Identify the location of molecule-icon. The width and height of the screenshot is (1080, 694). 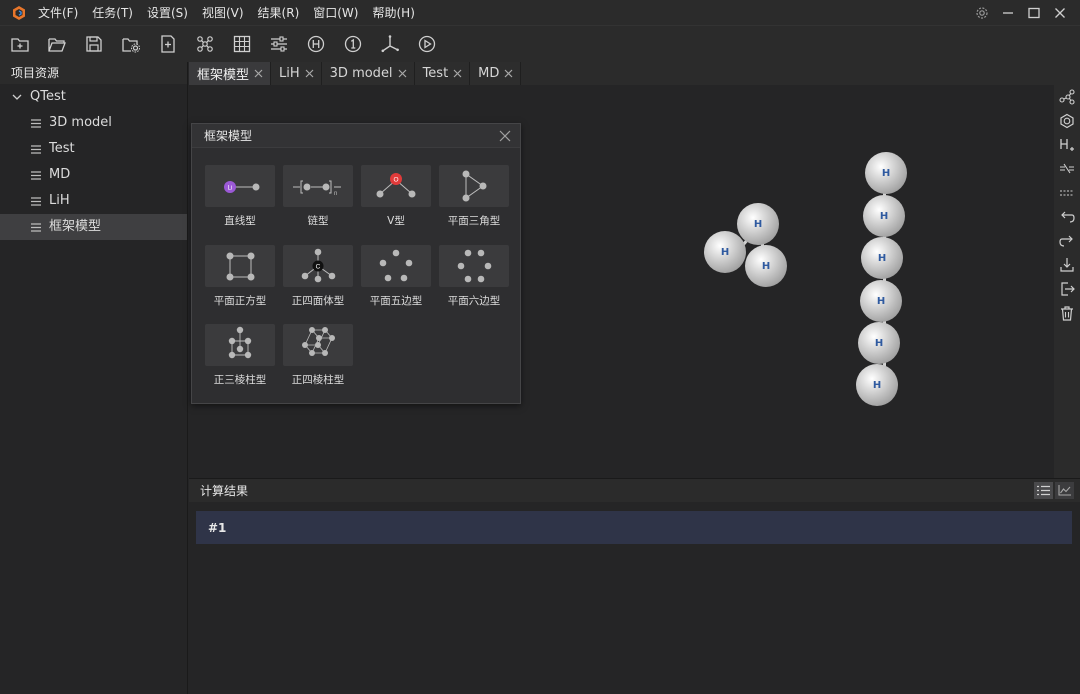
(205, 44).